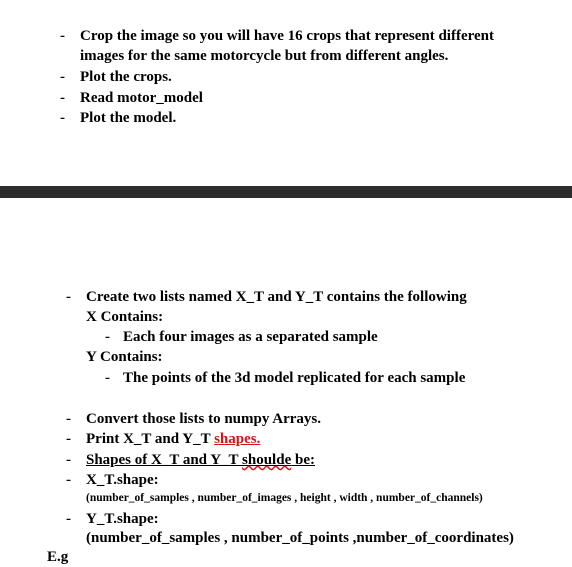 The image size is (572, 567). Describe the element at coordinates (125, 317) in the screenshot. I see `x-contains-heading: X Contains:` at that location.